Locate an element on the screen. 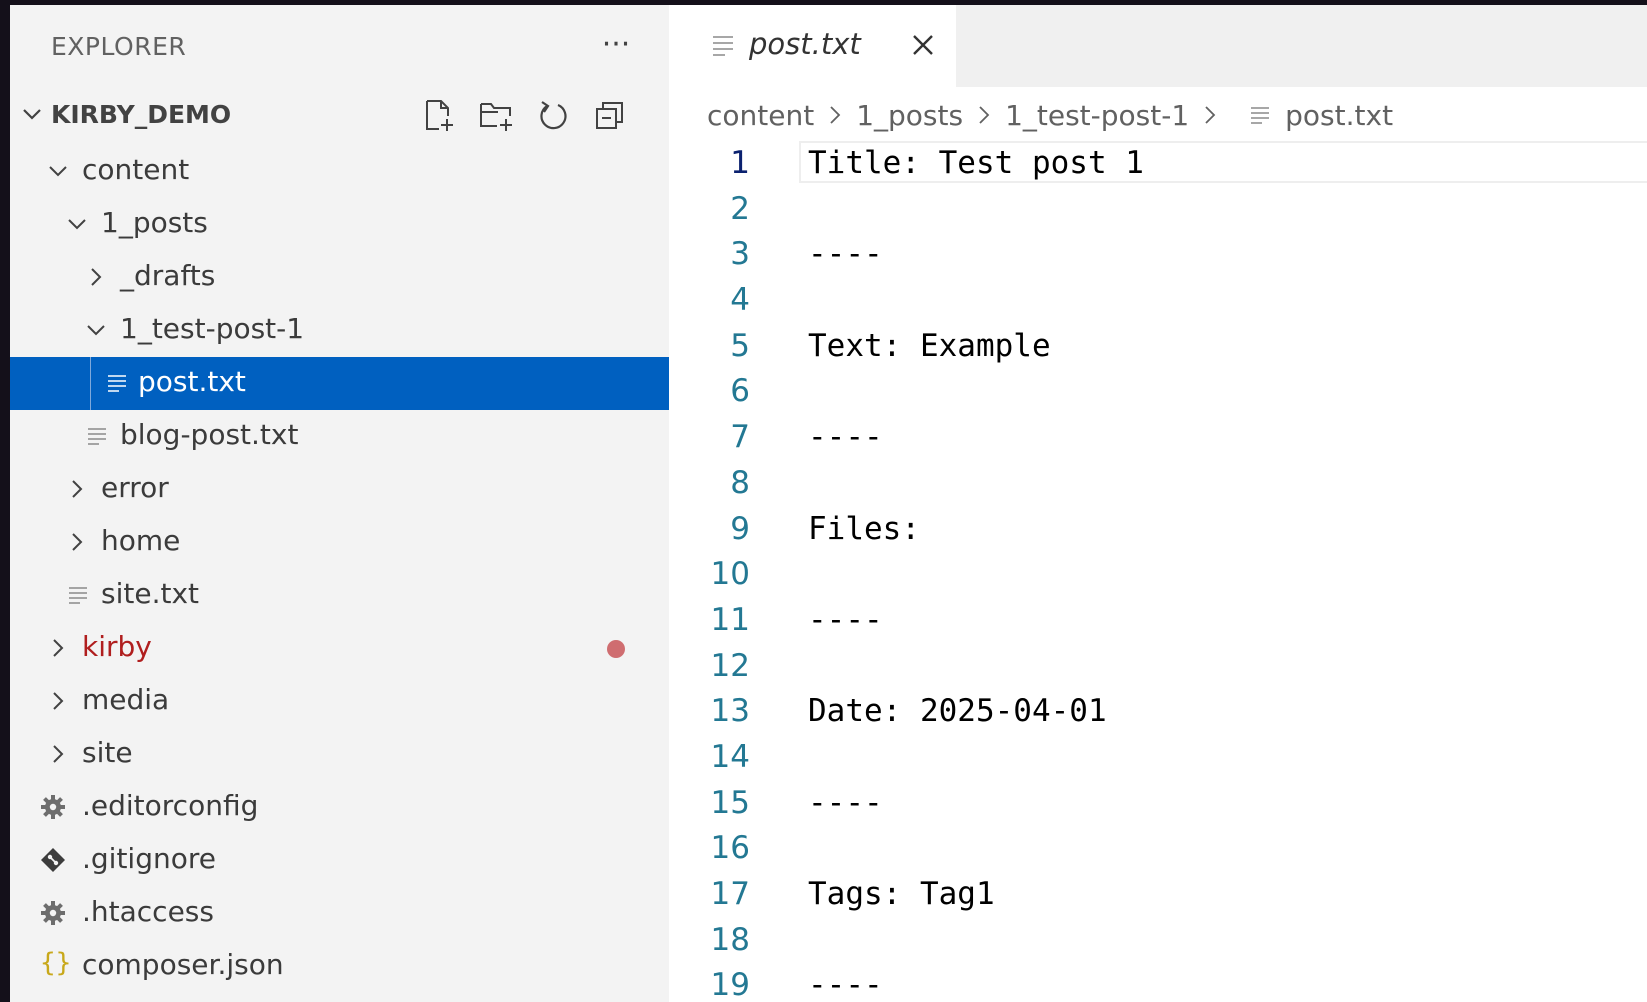 This screenshot has width=1647, height=1002. tree-folder-content: content is located at coordinates (339, 171).